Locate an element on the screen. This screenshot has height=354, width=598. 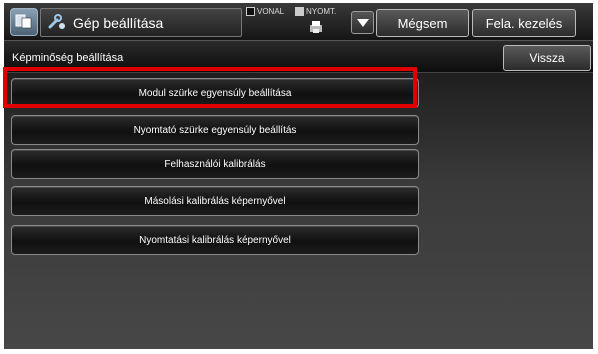
menu-item-printer-gray-balance: Nyomtató szürke egyensúly beállítás is located at coordinates (215, 130).